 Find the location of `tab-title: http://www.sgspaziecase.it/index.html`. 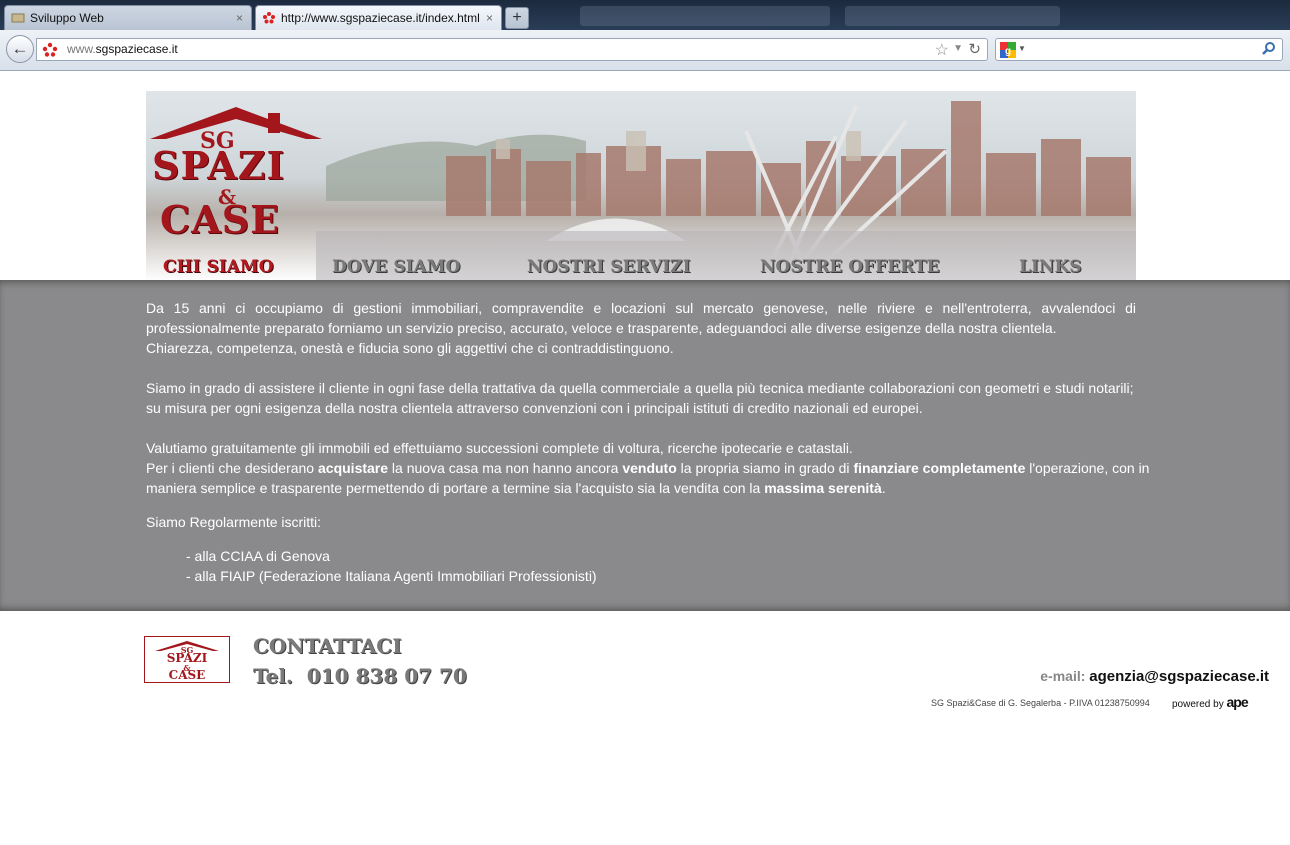

tab-title: http://www.sgspaziecase.it/index.html is located at coordinates (380, 18).